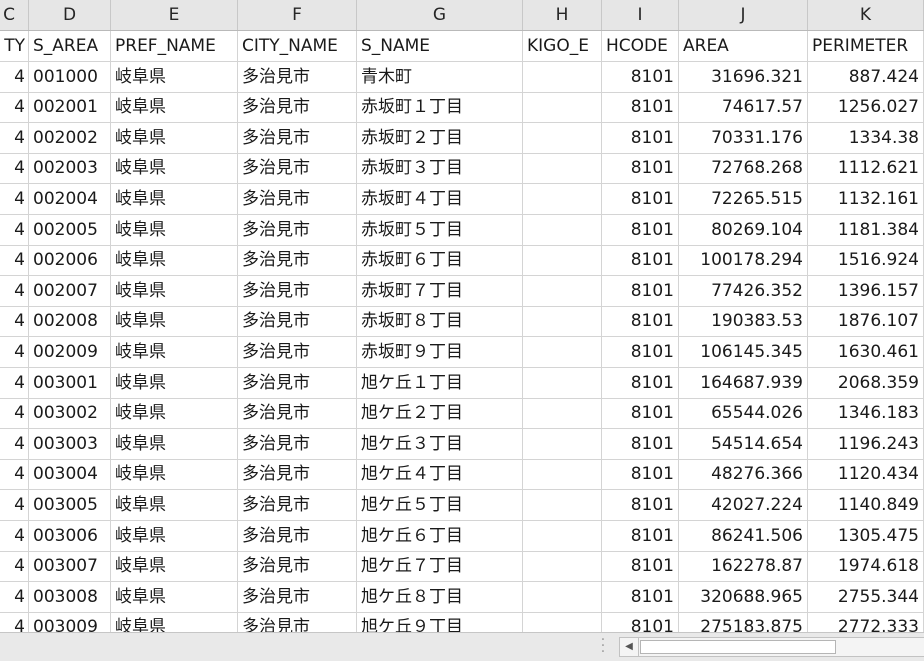 This screenshot has height=661, width=924. What do you see at coordinates (562, 46) in the screenshot?
I see `cell: KIGO_E` at bounding box center [562, 46].